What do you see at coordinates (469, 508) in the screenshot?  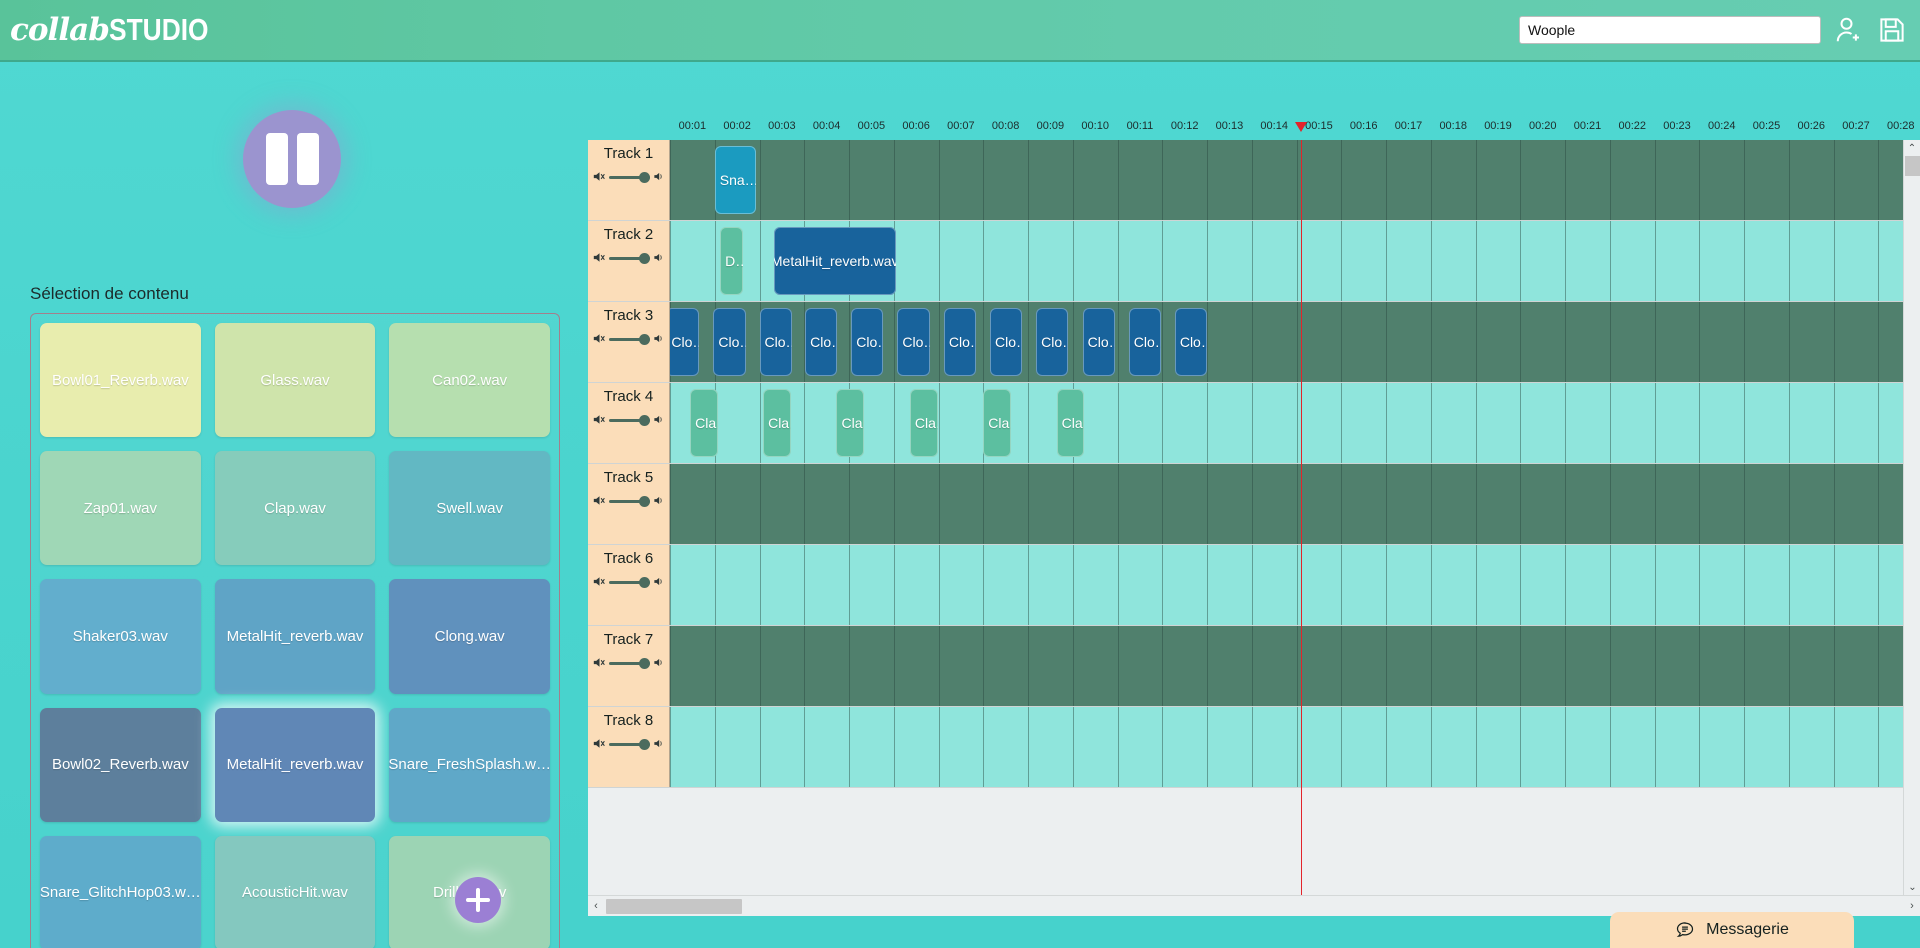 I see `sound-tile: Swell.wav` at bounding box center [469, 508].